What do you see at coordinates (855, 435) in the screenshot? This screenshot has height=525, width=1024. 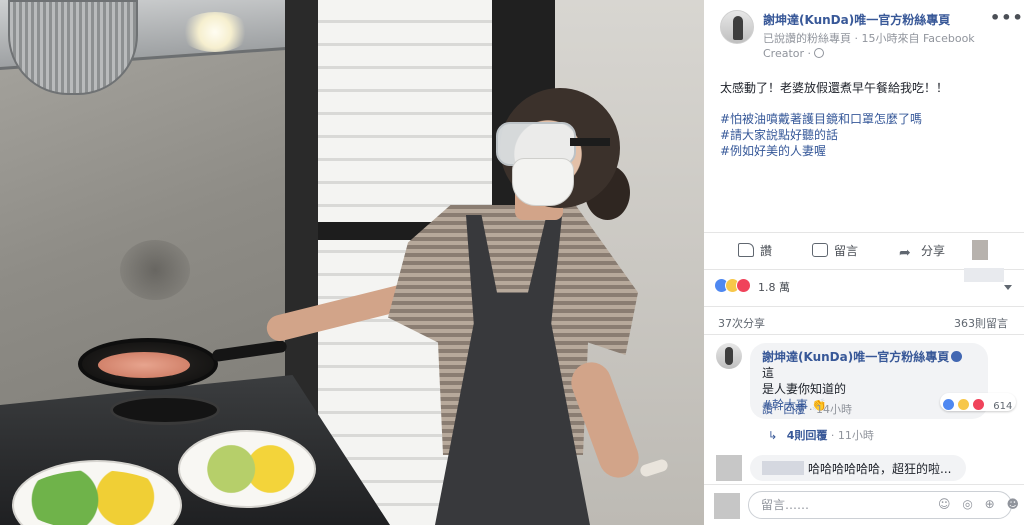 I see `replies-timestamp: 11小時` at bounding box center [855, 435].